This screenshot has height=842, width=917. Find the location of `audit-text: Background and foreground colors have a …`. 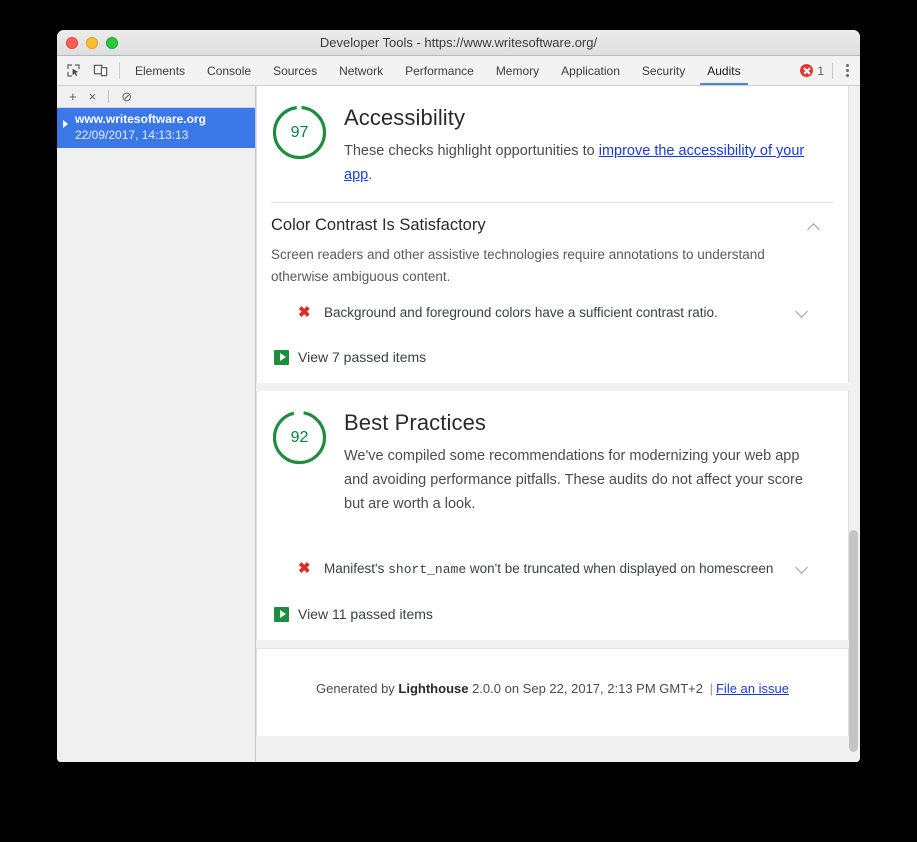

audit-text: Background and foreground colors have a … is located at coordinates (559, 313).